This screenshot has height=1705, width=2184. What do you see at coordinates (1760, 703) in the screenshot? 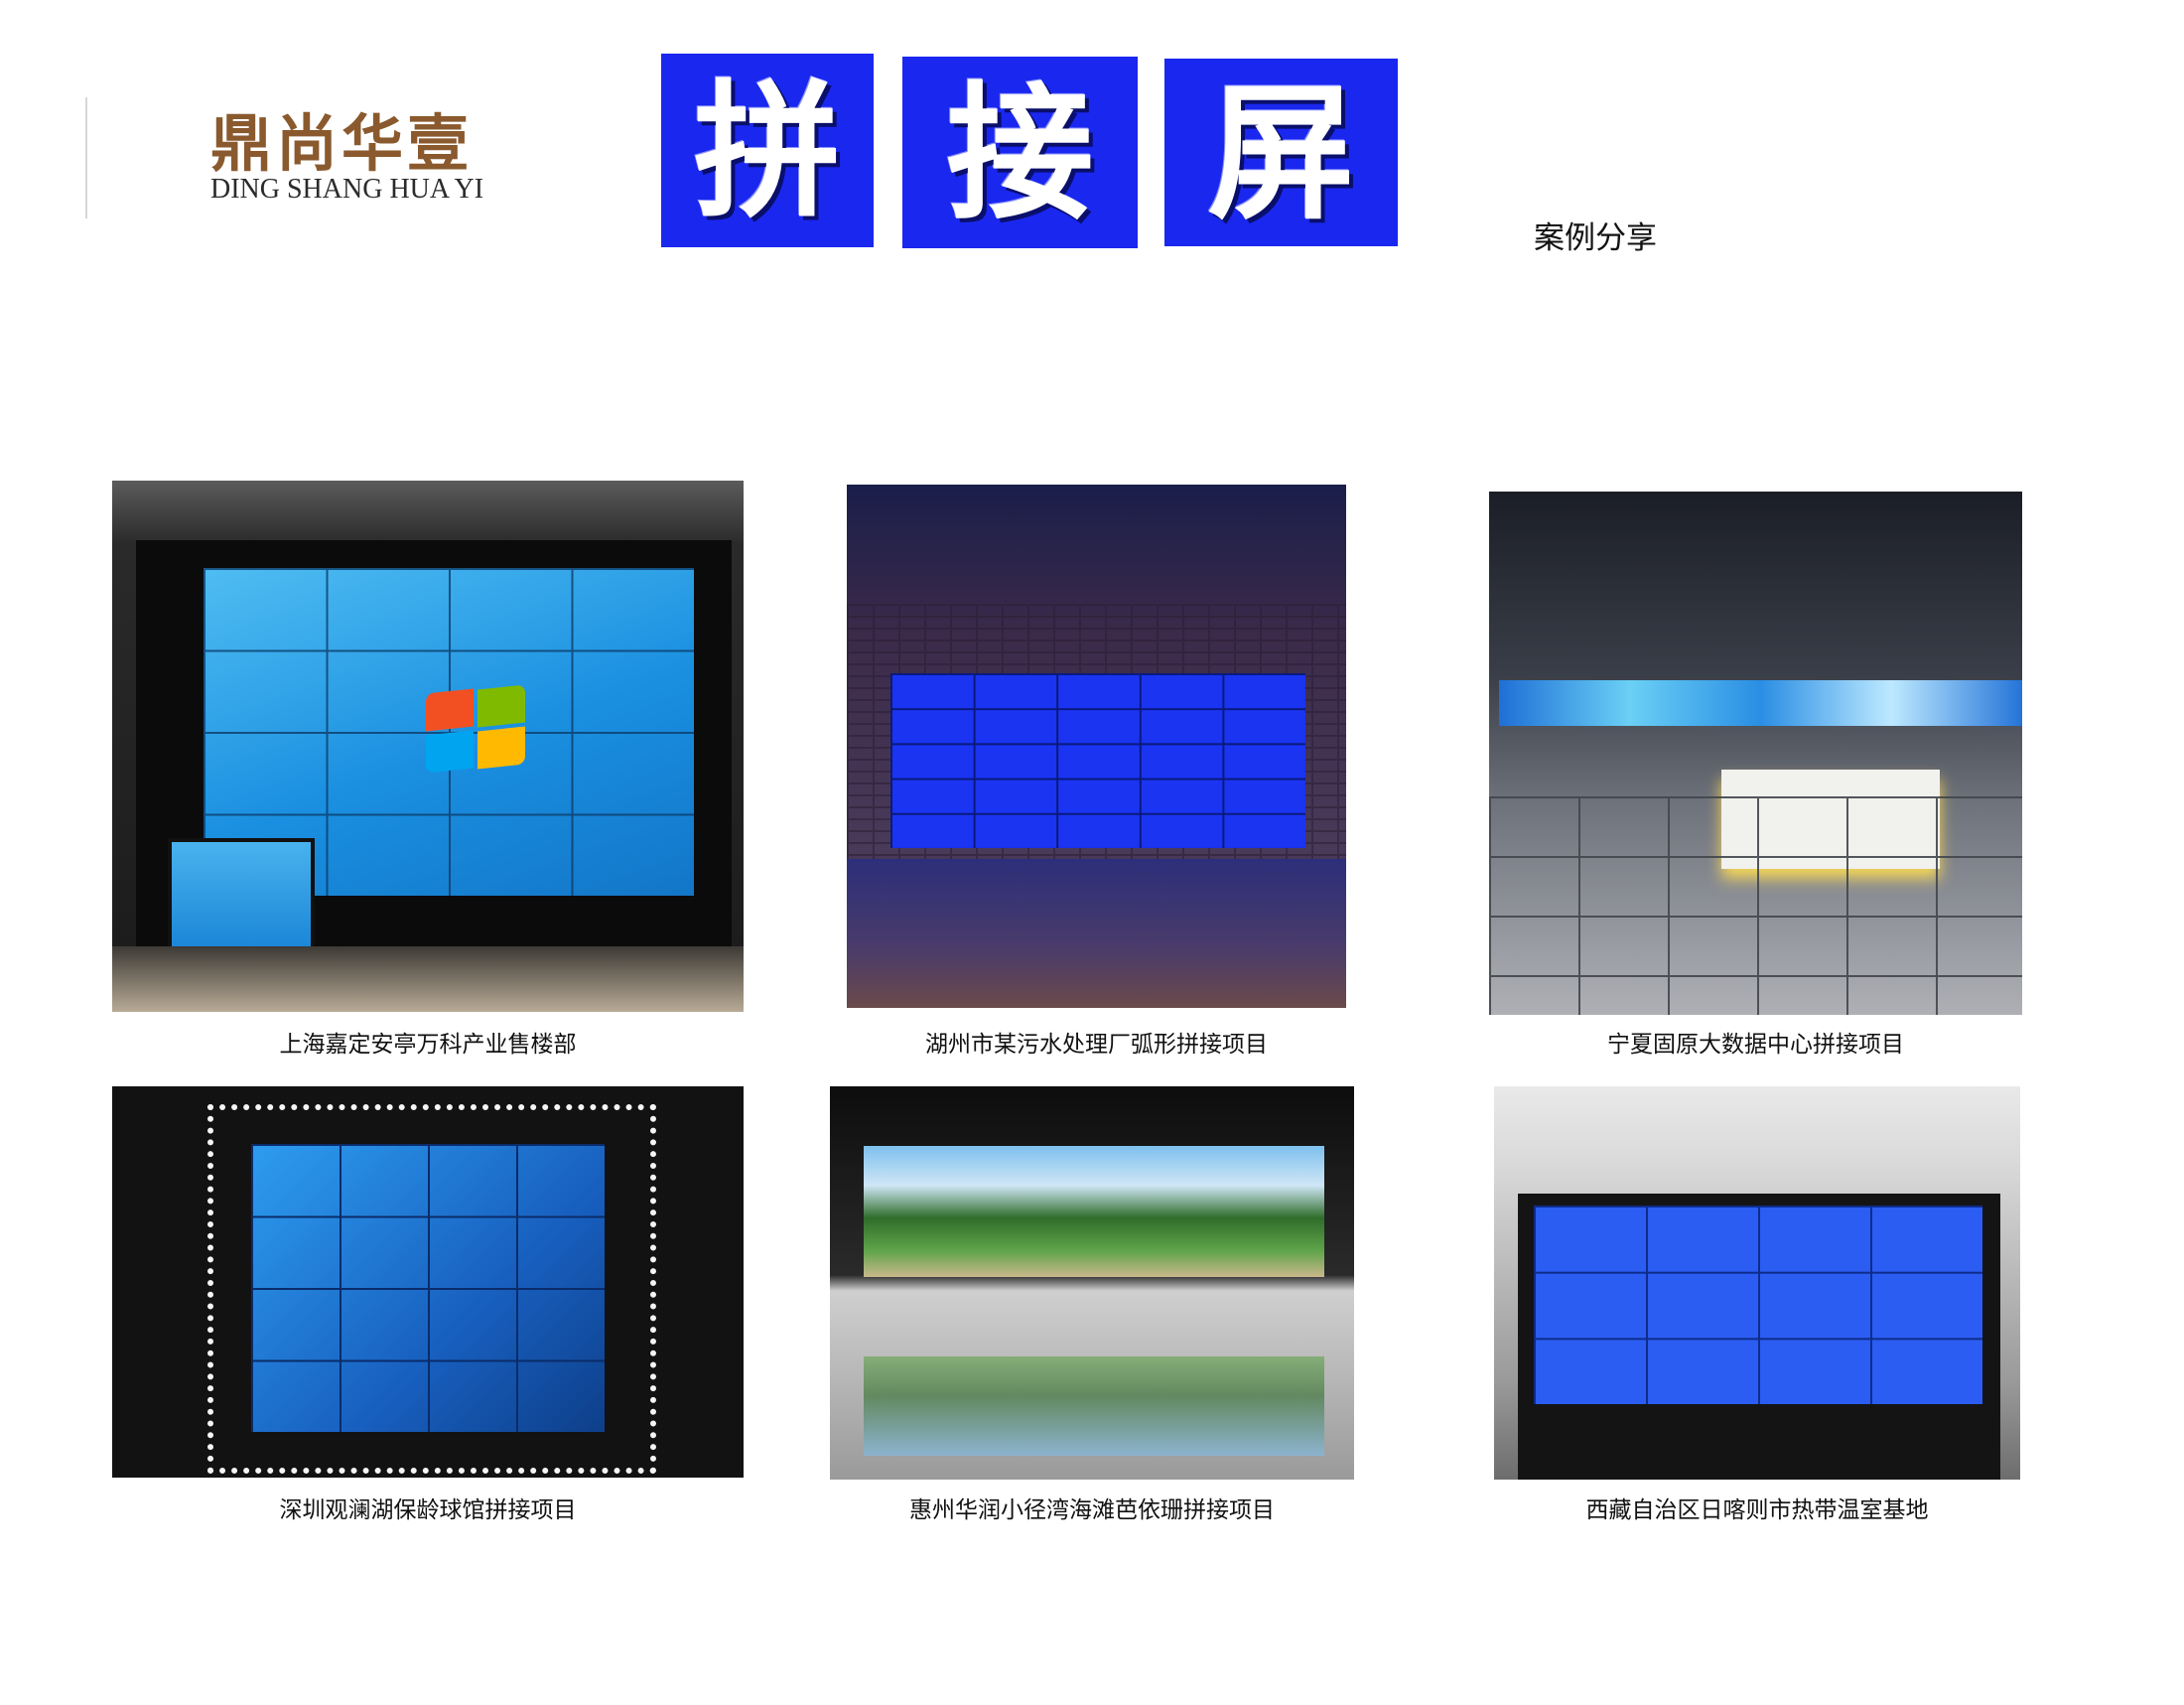
I see `strip-screen` at bounding box center [1760, 703].